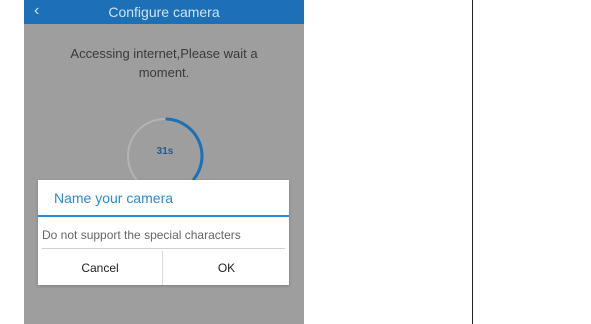 This screenshot has width=591, height=324. What do you see at coordinates (163, 235) in the screenshot?
I see `camera-name-input` at bounding box center [163, 235].